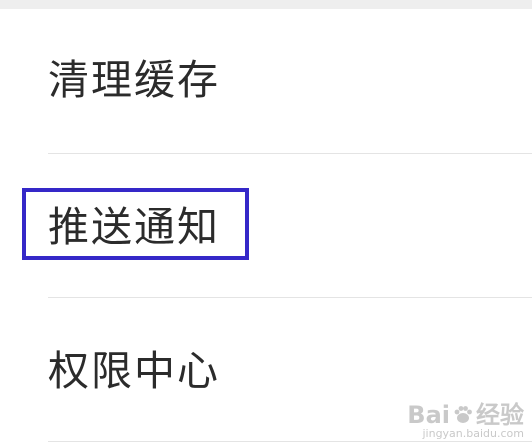 The image size is (532, 444). I want to click on settings-item-label: 权限中心, so click(134, 371).